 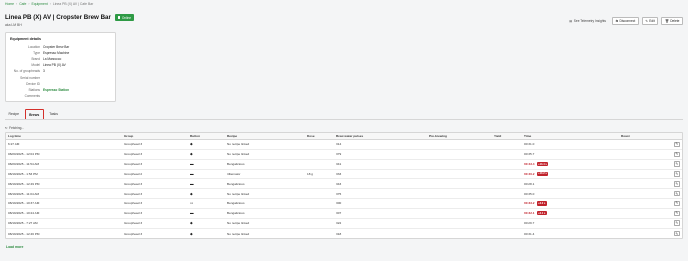 What do you see at coordinates (22, 4) in the screenshot?
I see `breadcrumb-cafe: Cafe` at bounding box center [22, 4].